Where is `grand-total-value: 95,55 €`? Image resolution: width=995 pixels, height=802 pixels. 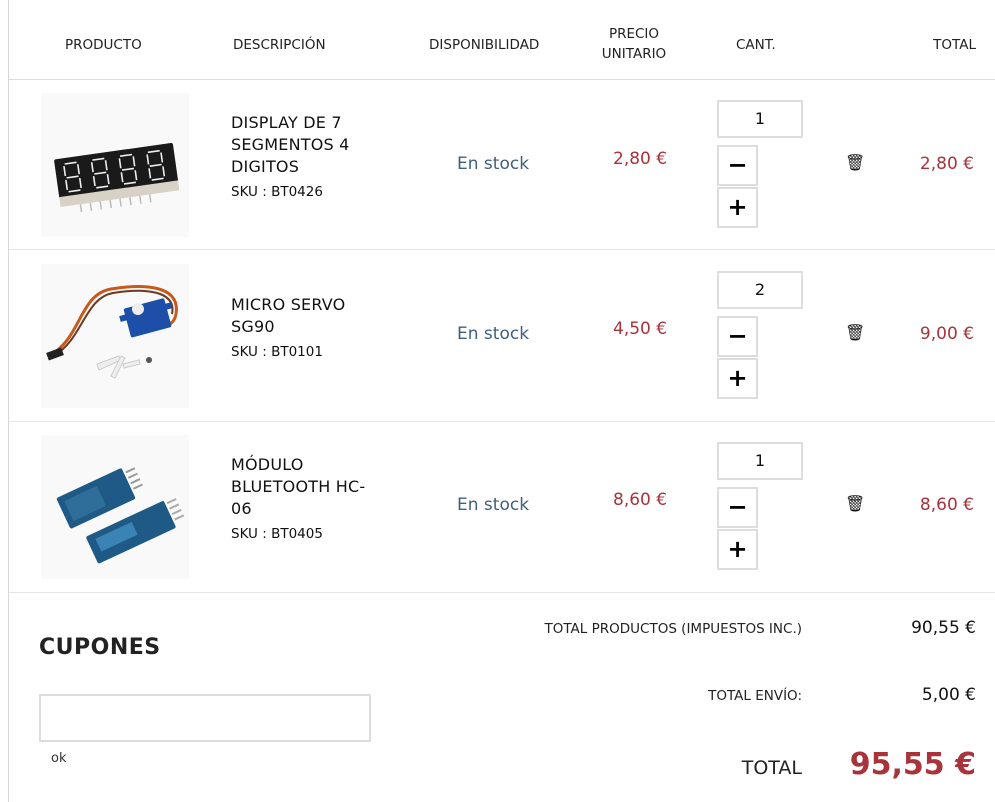
grand-total-value: 95,55 € is located at coordinates (912, 764).